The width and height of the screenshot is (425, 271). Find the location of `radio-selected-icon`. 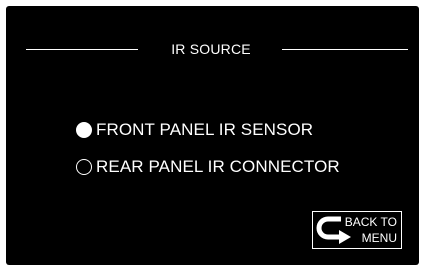

radio-selected-icon is located at coordinates (84, 130).